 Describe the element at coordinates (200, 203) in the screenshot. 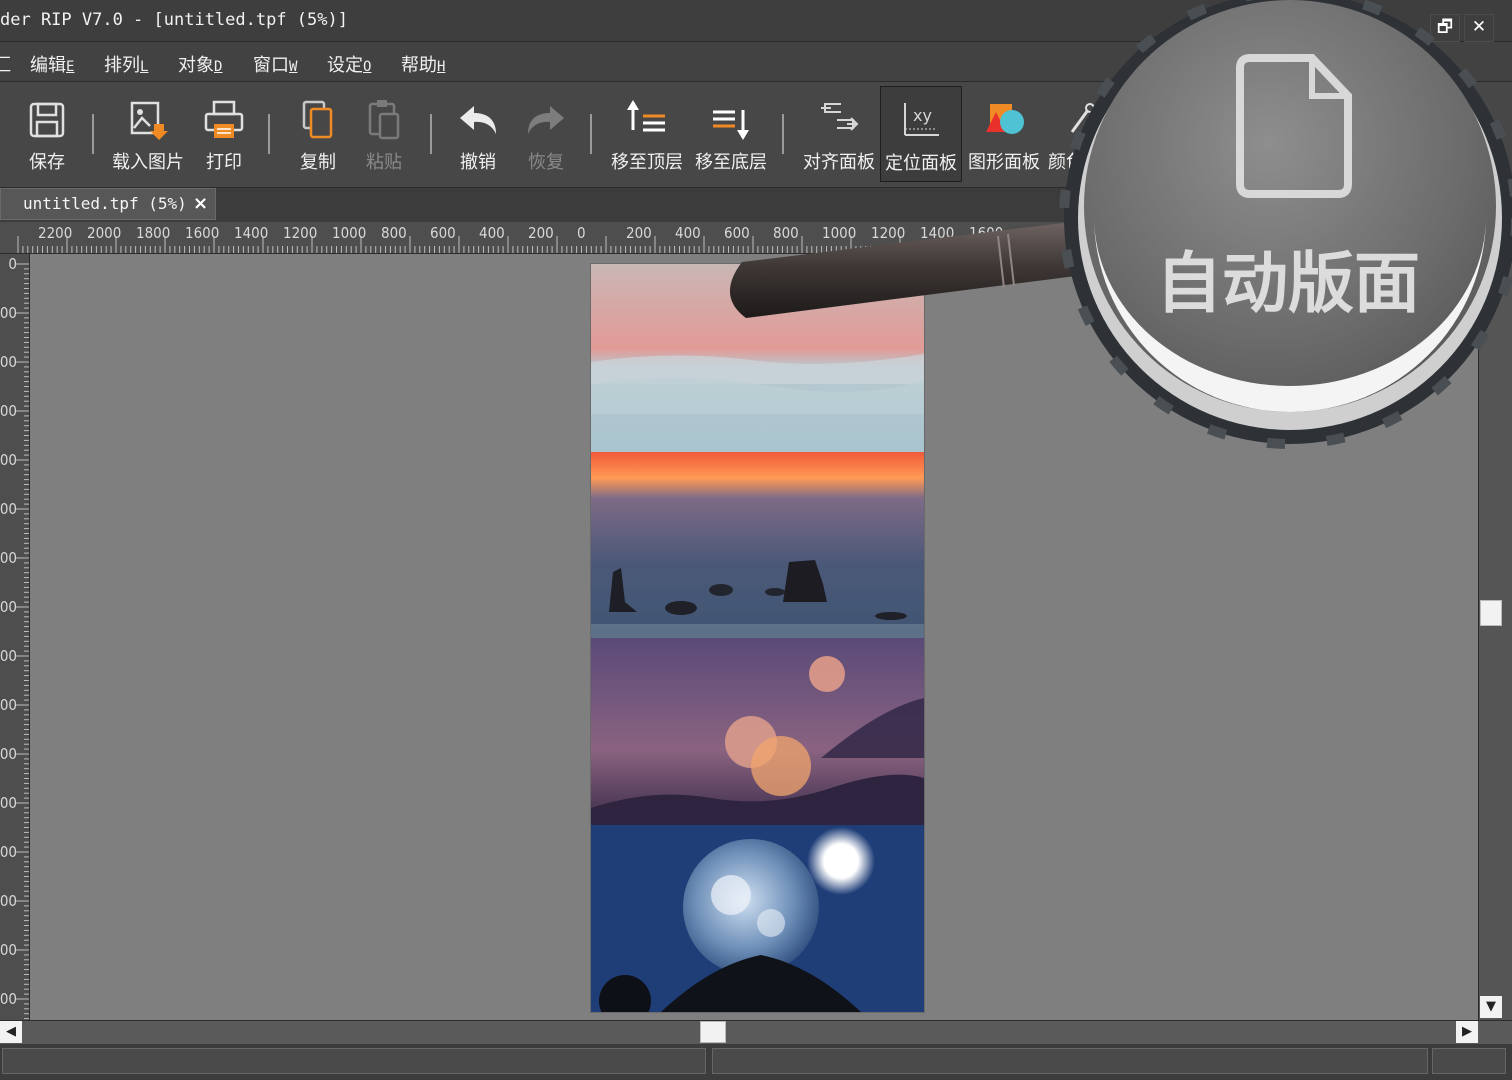

I see `close-tab-icon: ×` at that location.